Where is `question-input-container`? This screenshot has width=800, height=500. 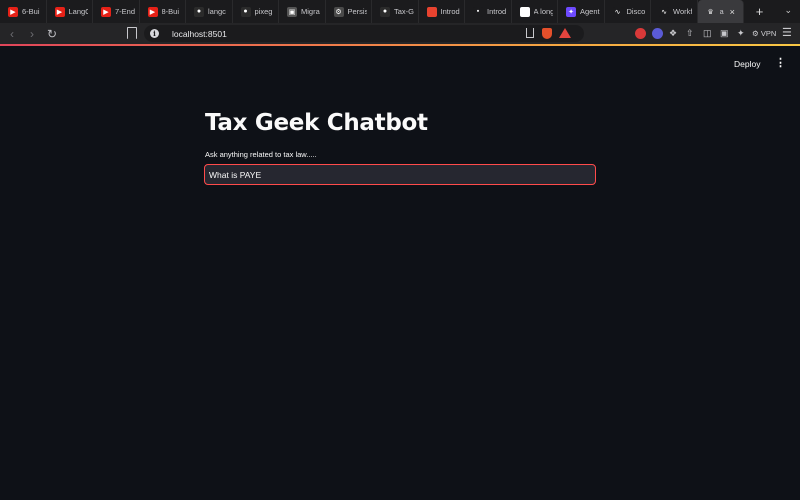 question-input-container is located at coordinates (400, 174).